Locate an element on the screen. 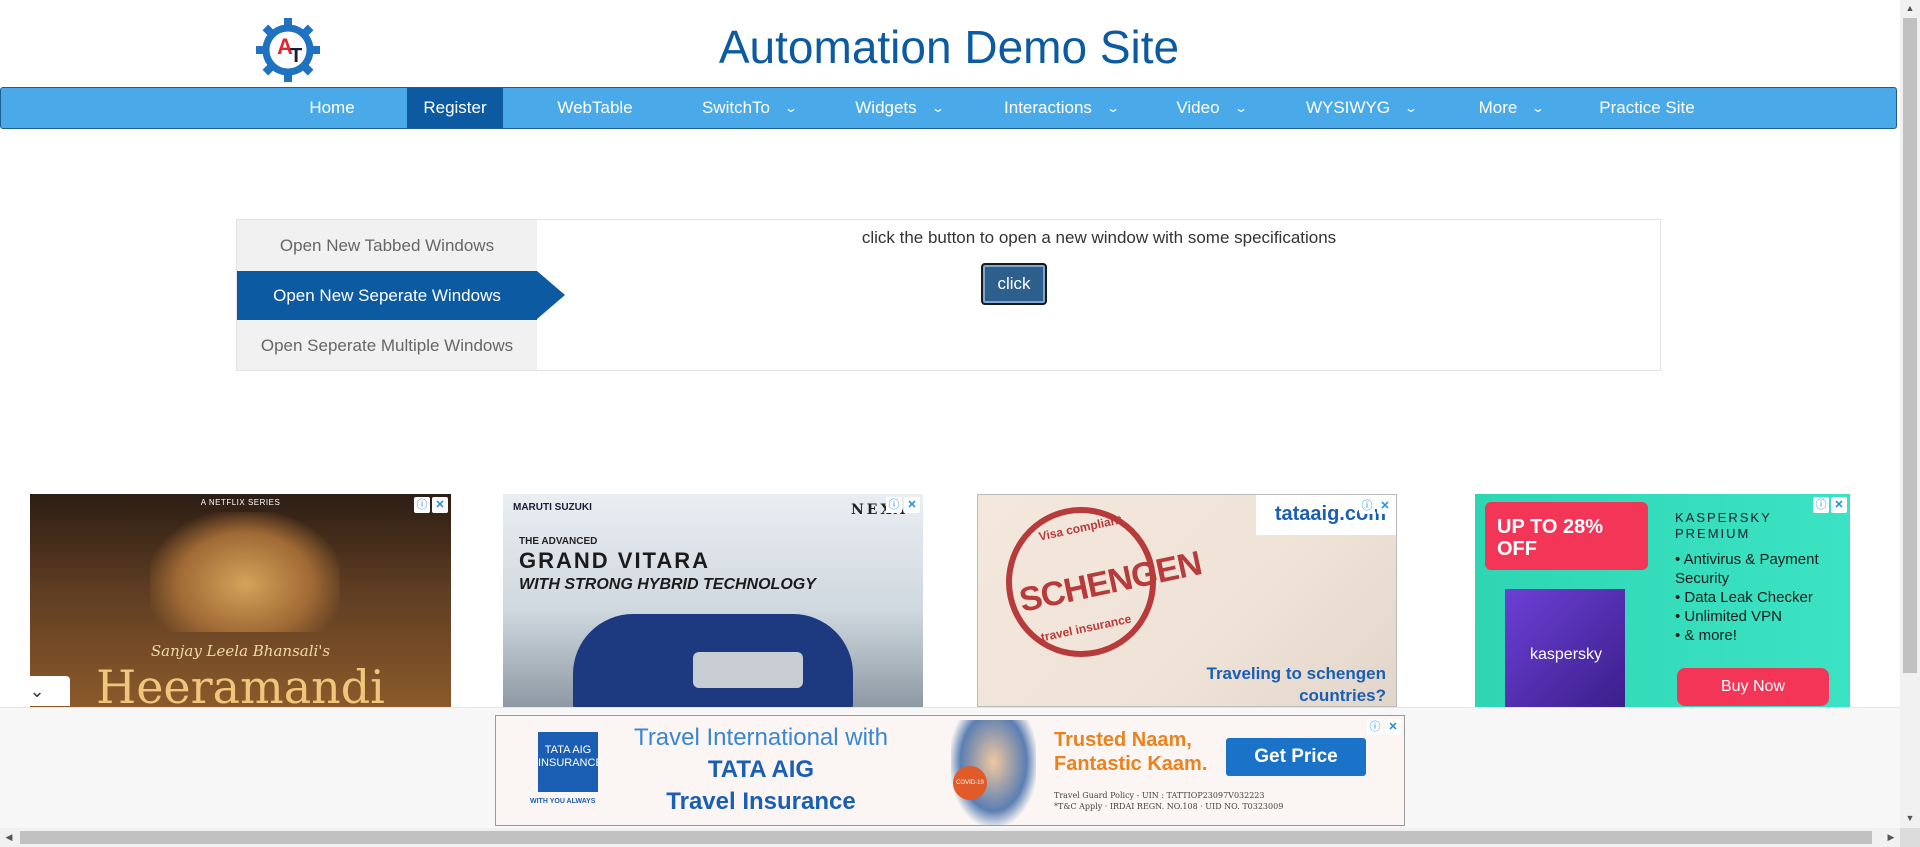 This screenshot has height=847, width=1920. nav-practice-site: Practice Site is located at coordinates (1647, 108).